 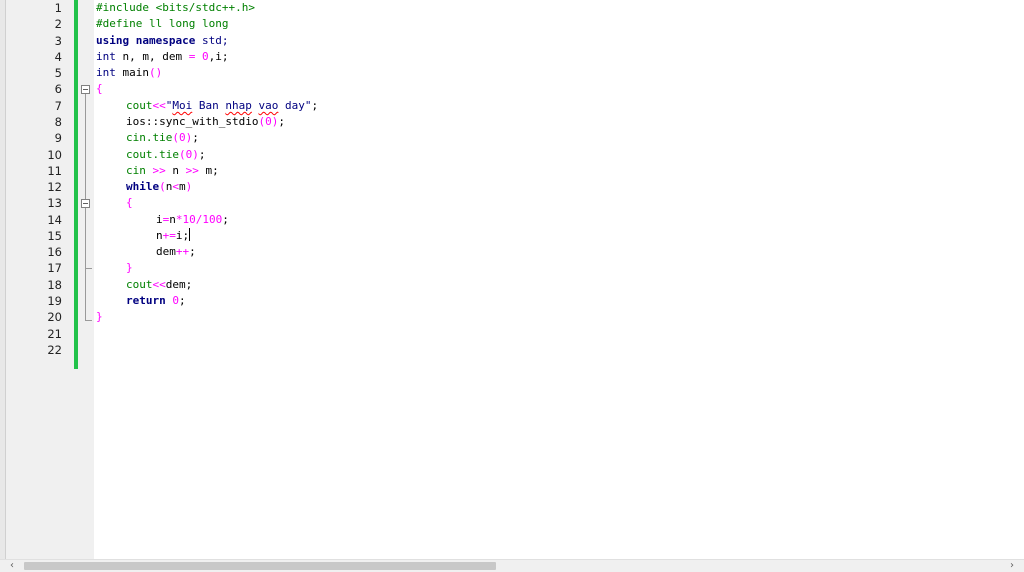 What do you see at coordinates (146, 300) in the screenshot?
I see `keyword: return` at bounding box center [146, 300].